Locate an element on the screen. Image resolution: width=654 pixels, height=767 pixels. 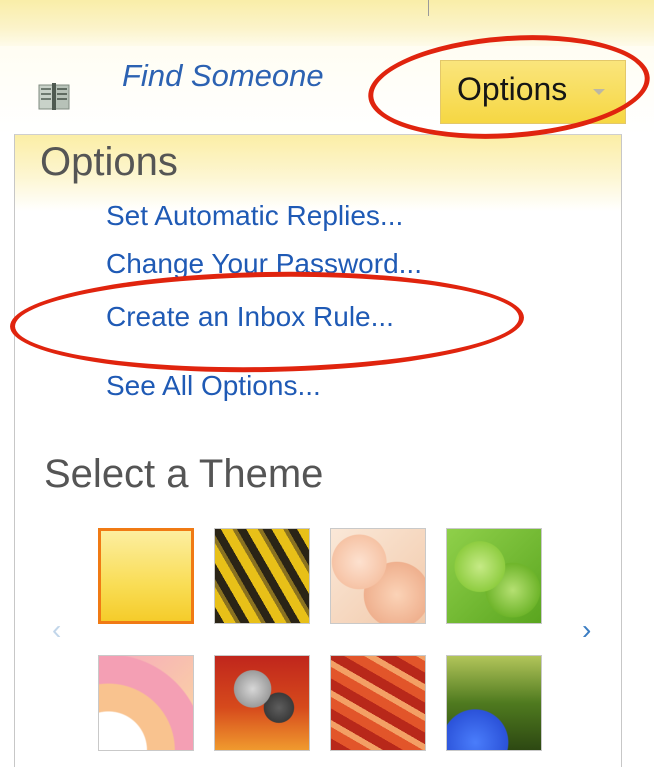
theme-thumbnail-rainbow is located at coordinates (146, 703).